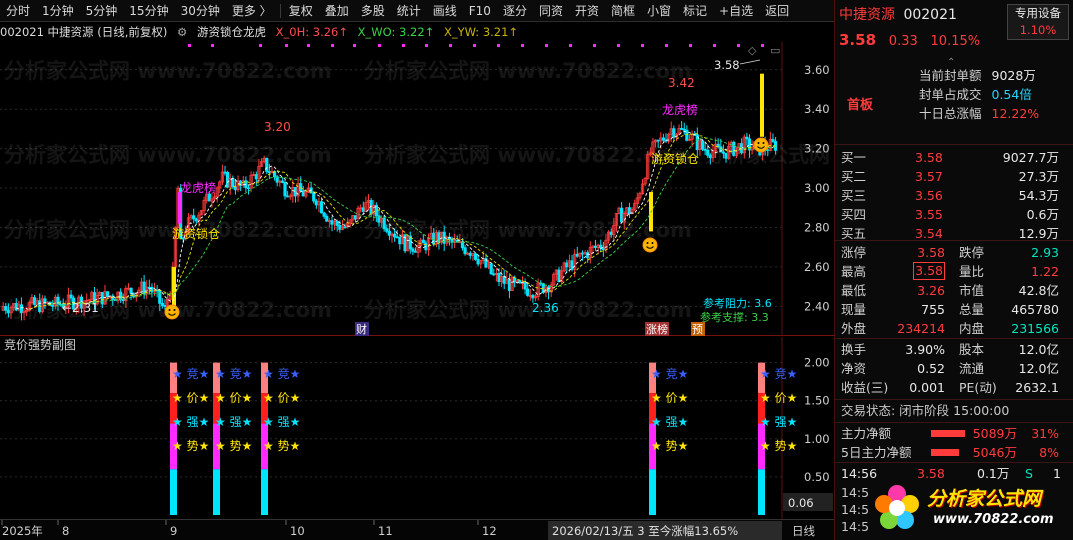  I want to click on watermark: 分析家公式网 www.70822.com, so click(168, 155).